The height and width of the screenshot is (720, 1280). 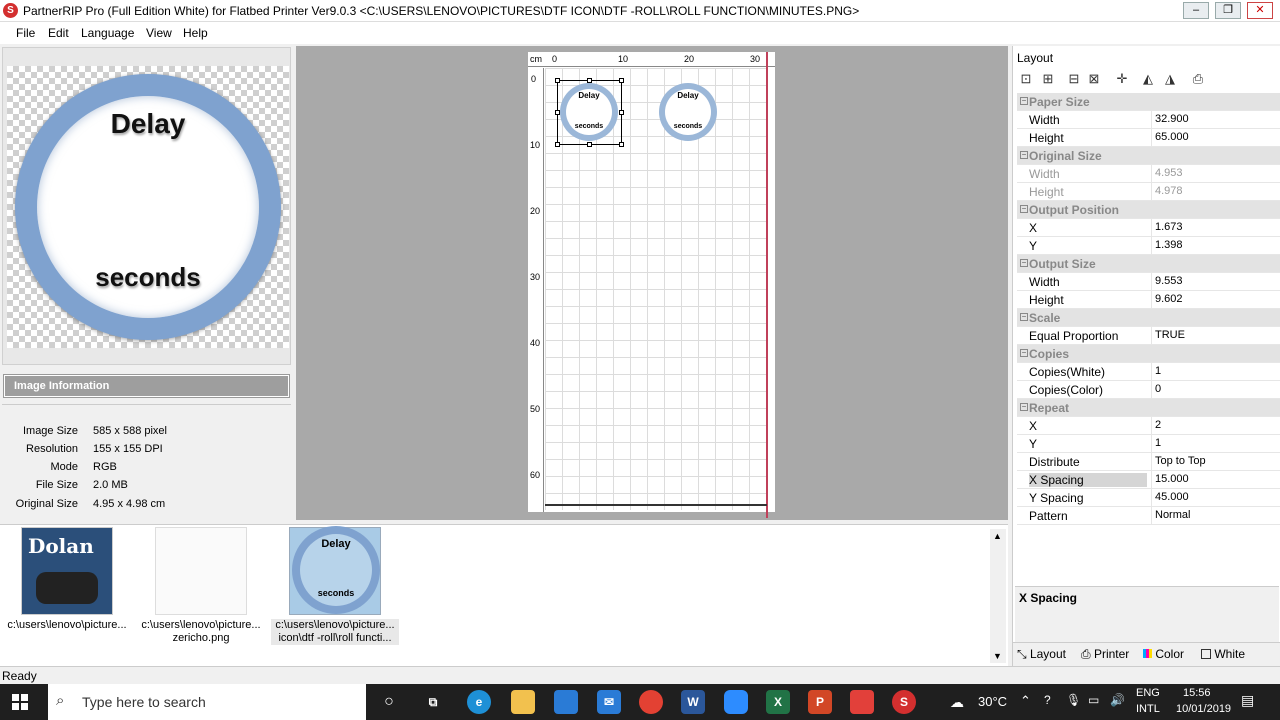 I want to click on word-icon: W, so click(x=693, y=702).